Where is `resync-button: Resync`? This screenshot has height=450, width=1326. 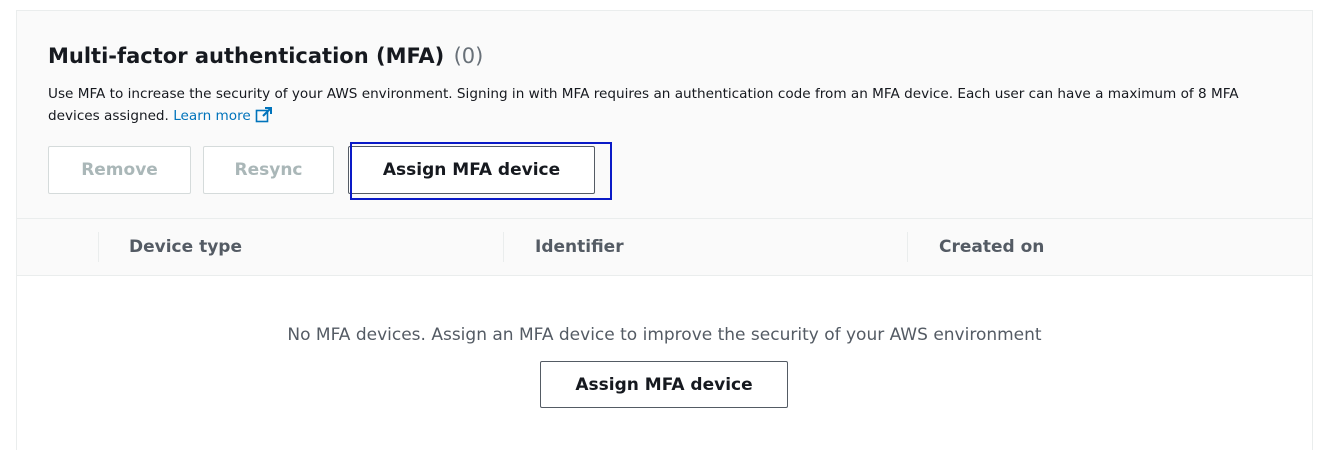 resync-button: Resync is located at coordinates (268, 170).